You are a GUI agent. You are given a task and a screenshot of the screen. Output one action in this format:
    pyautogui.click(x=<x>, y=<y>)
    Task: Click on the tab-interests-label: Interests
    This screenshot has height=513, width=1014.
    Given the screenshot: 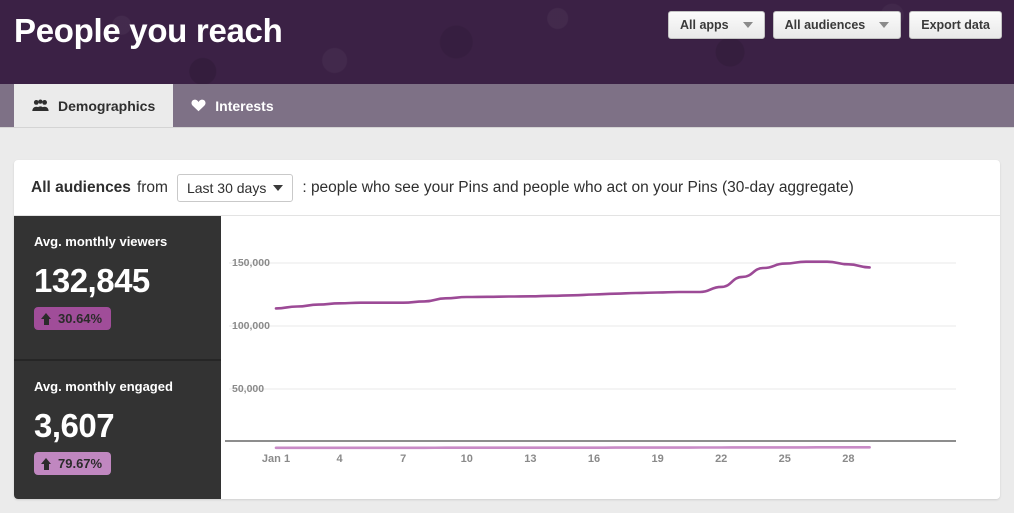 What is the action you would take?
    pyautogui.click(x=244, y=105)
    